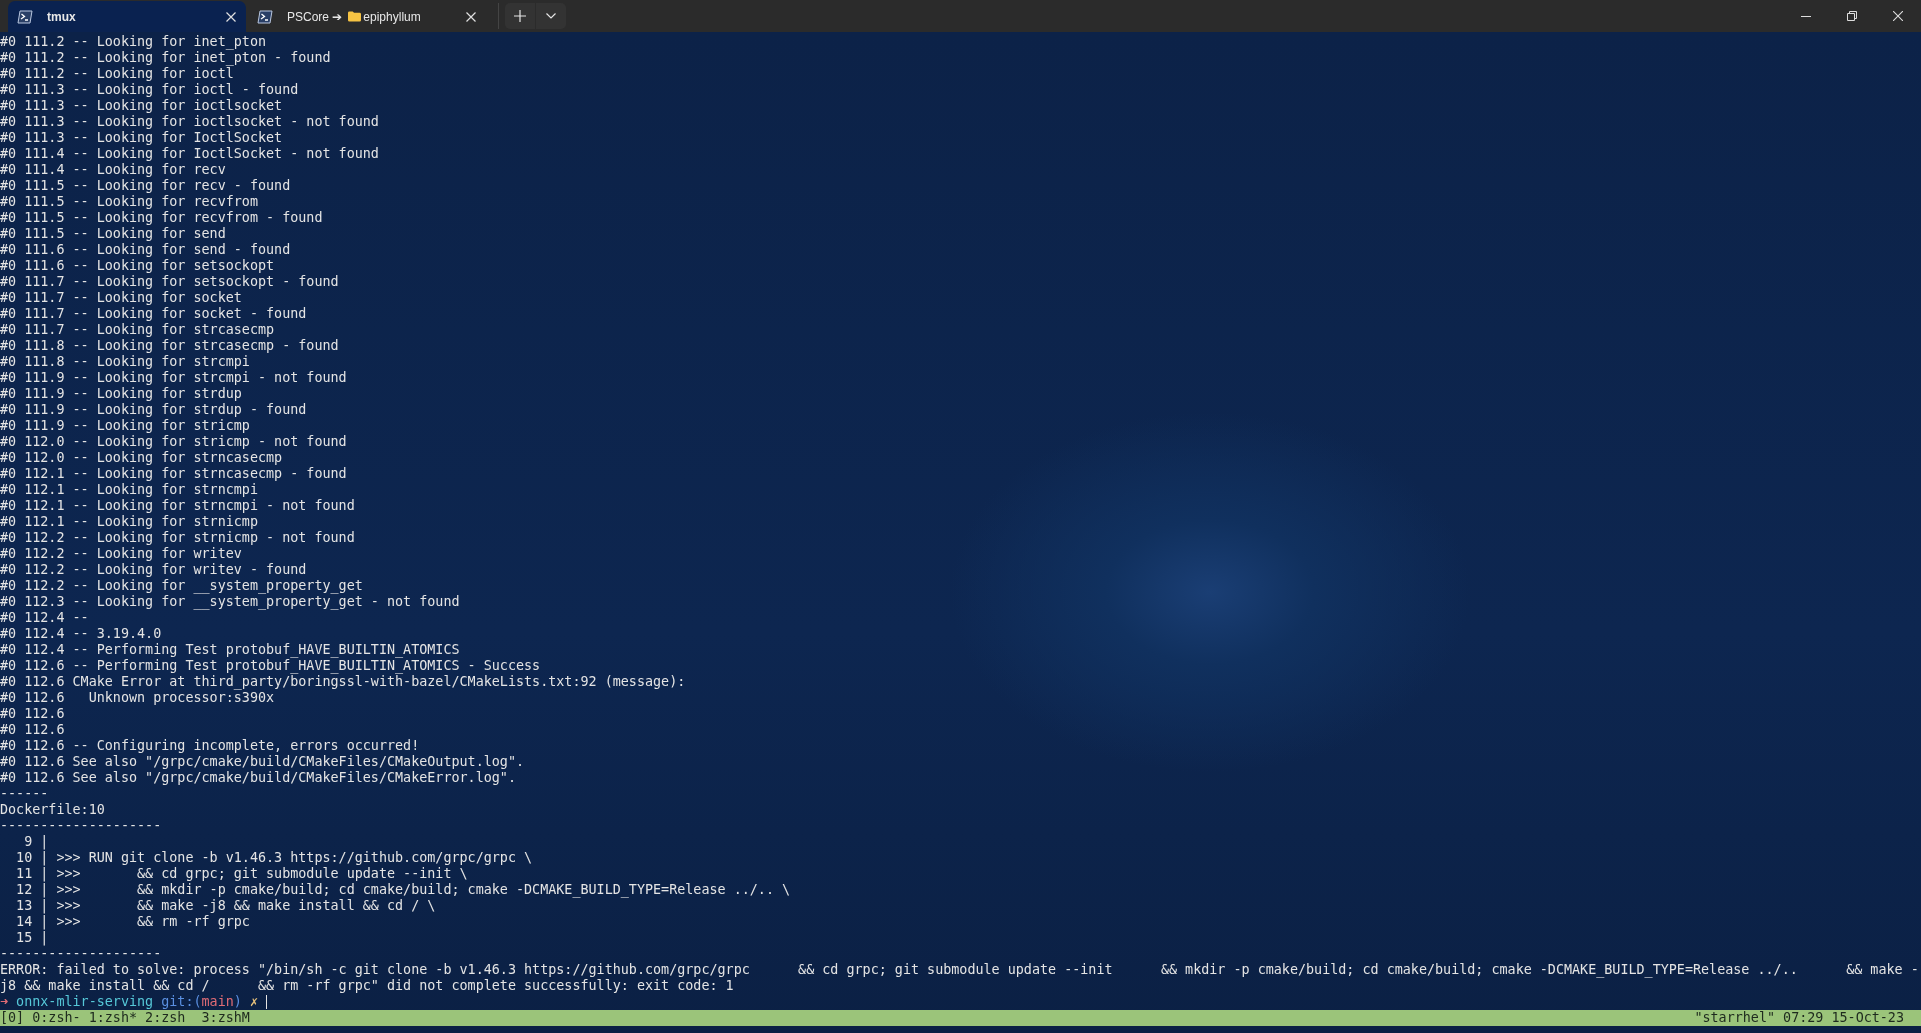 This screenshot has width=1921, height=1033. What do you see at coordinates (121, 394) in the screenshot?
I see `terminal-line: #0 111.9 -- Looking for strdup` at bounding box center [121, 394].